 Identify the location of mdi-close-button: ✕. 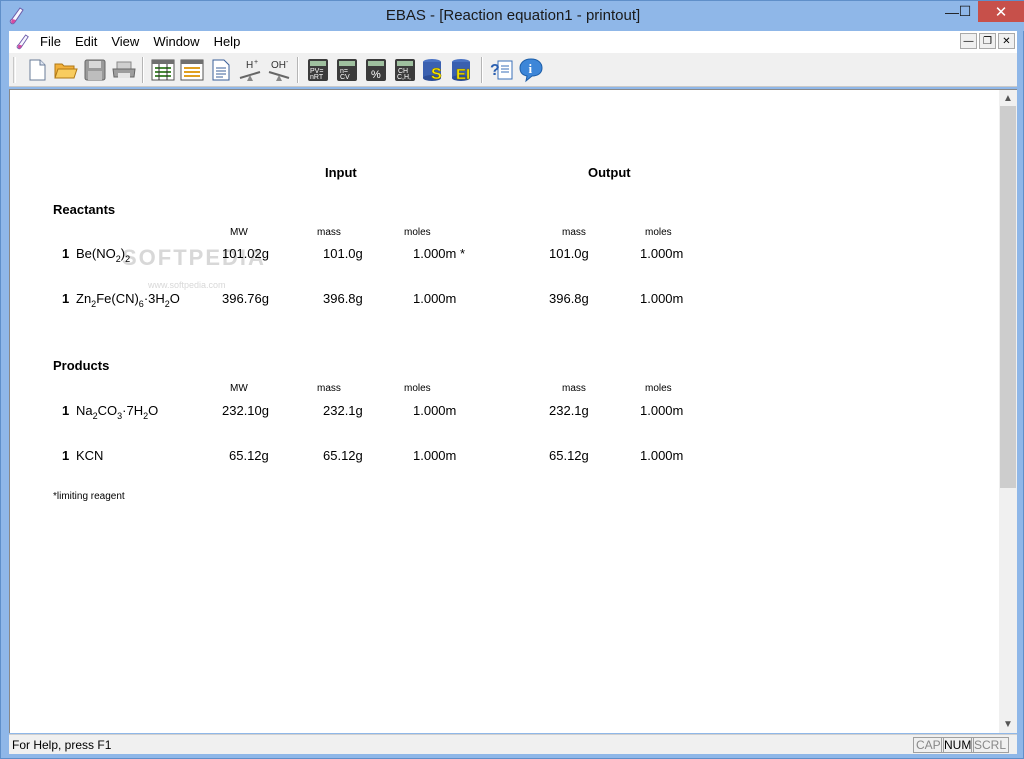
(1006, 41).